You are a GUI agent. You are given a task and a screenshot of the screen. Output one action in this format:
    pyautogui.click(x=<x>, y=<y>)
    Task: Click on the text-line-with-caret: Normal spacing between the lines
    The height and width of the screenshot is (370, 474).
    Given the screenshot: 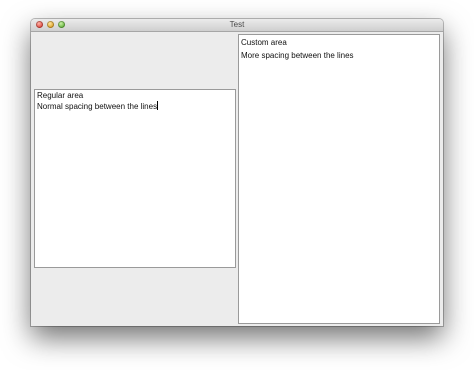 What is the action you would take?
    pyautogui.click(x=135, y=106)
    